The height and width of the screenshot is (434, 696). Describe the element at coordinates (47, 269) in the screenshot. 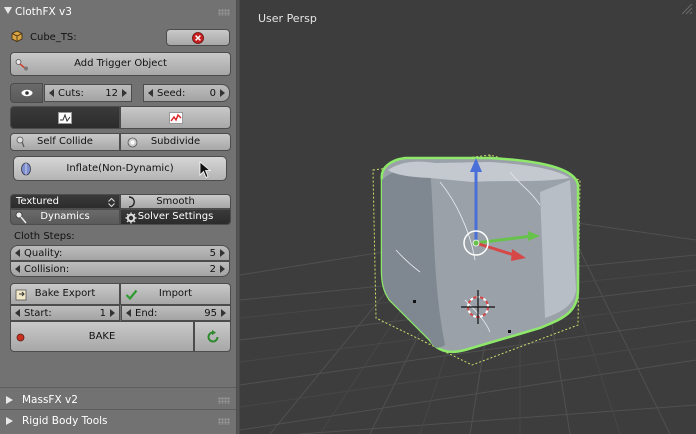

I see `collision-label: Collision:` at that location.